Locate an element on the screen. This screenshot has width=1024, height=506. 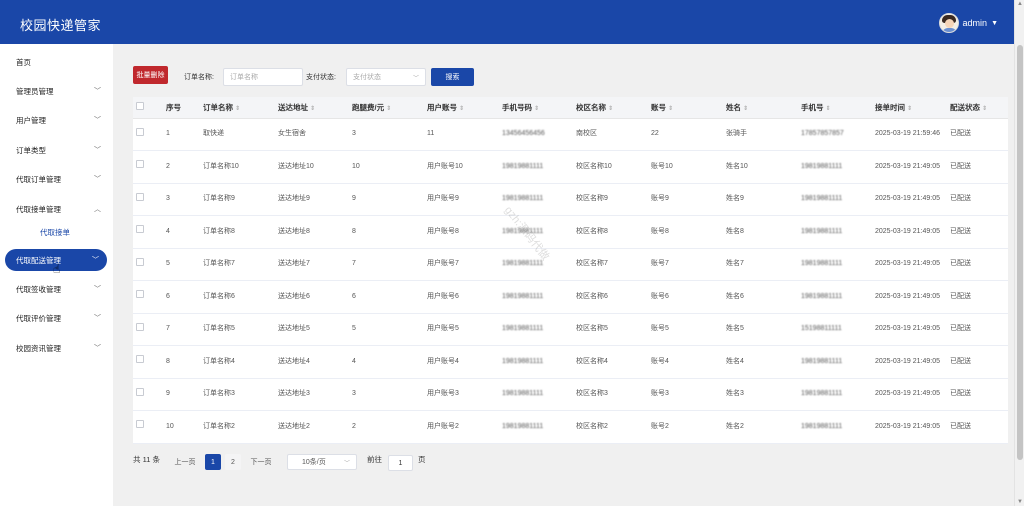
avatar is located at coordinates (948, 23).